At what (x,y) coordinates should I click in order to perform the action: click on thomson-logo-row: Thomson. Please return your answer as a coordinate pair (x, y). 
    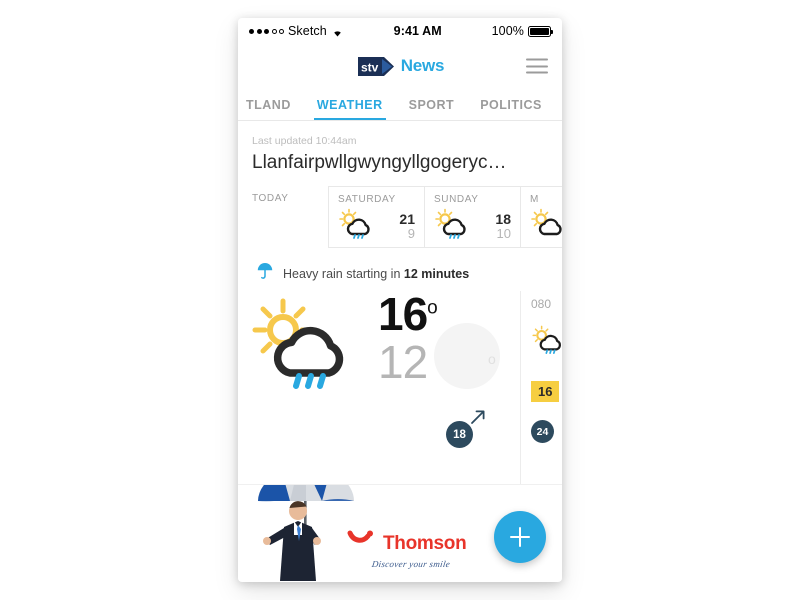
    Looking at the image, I should click on (411, 543).